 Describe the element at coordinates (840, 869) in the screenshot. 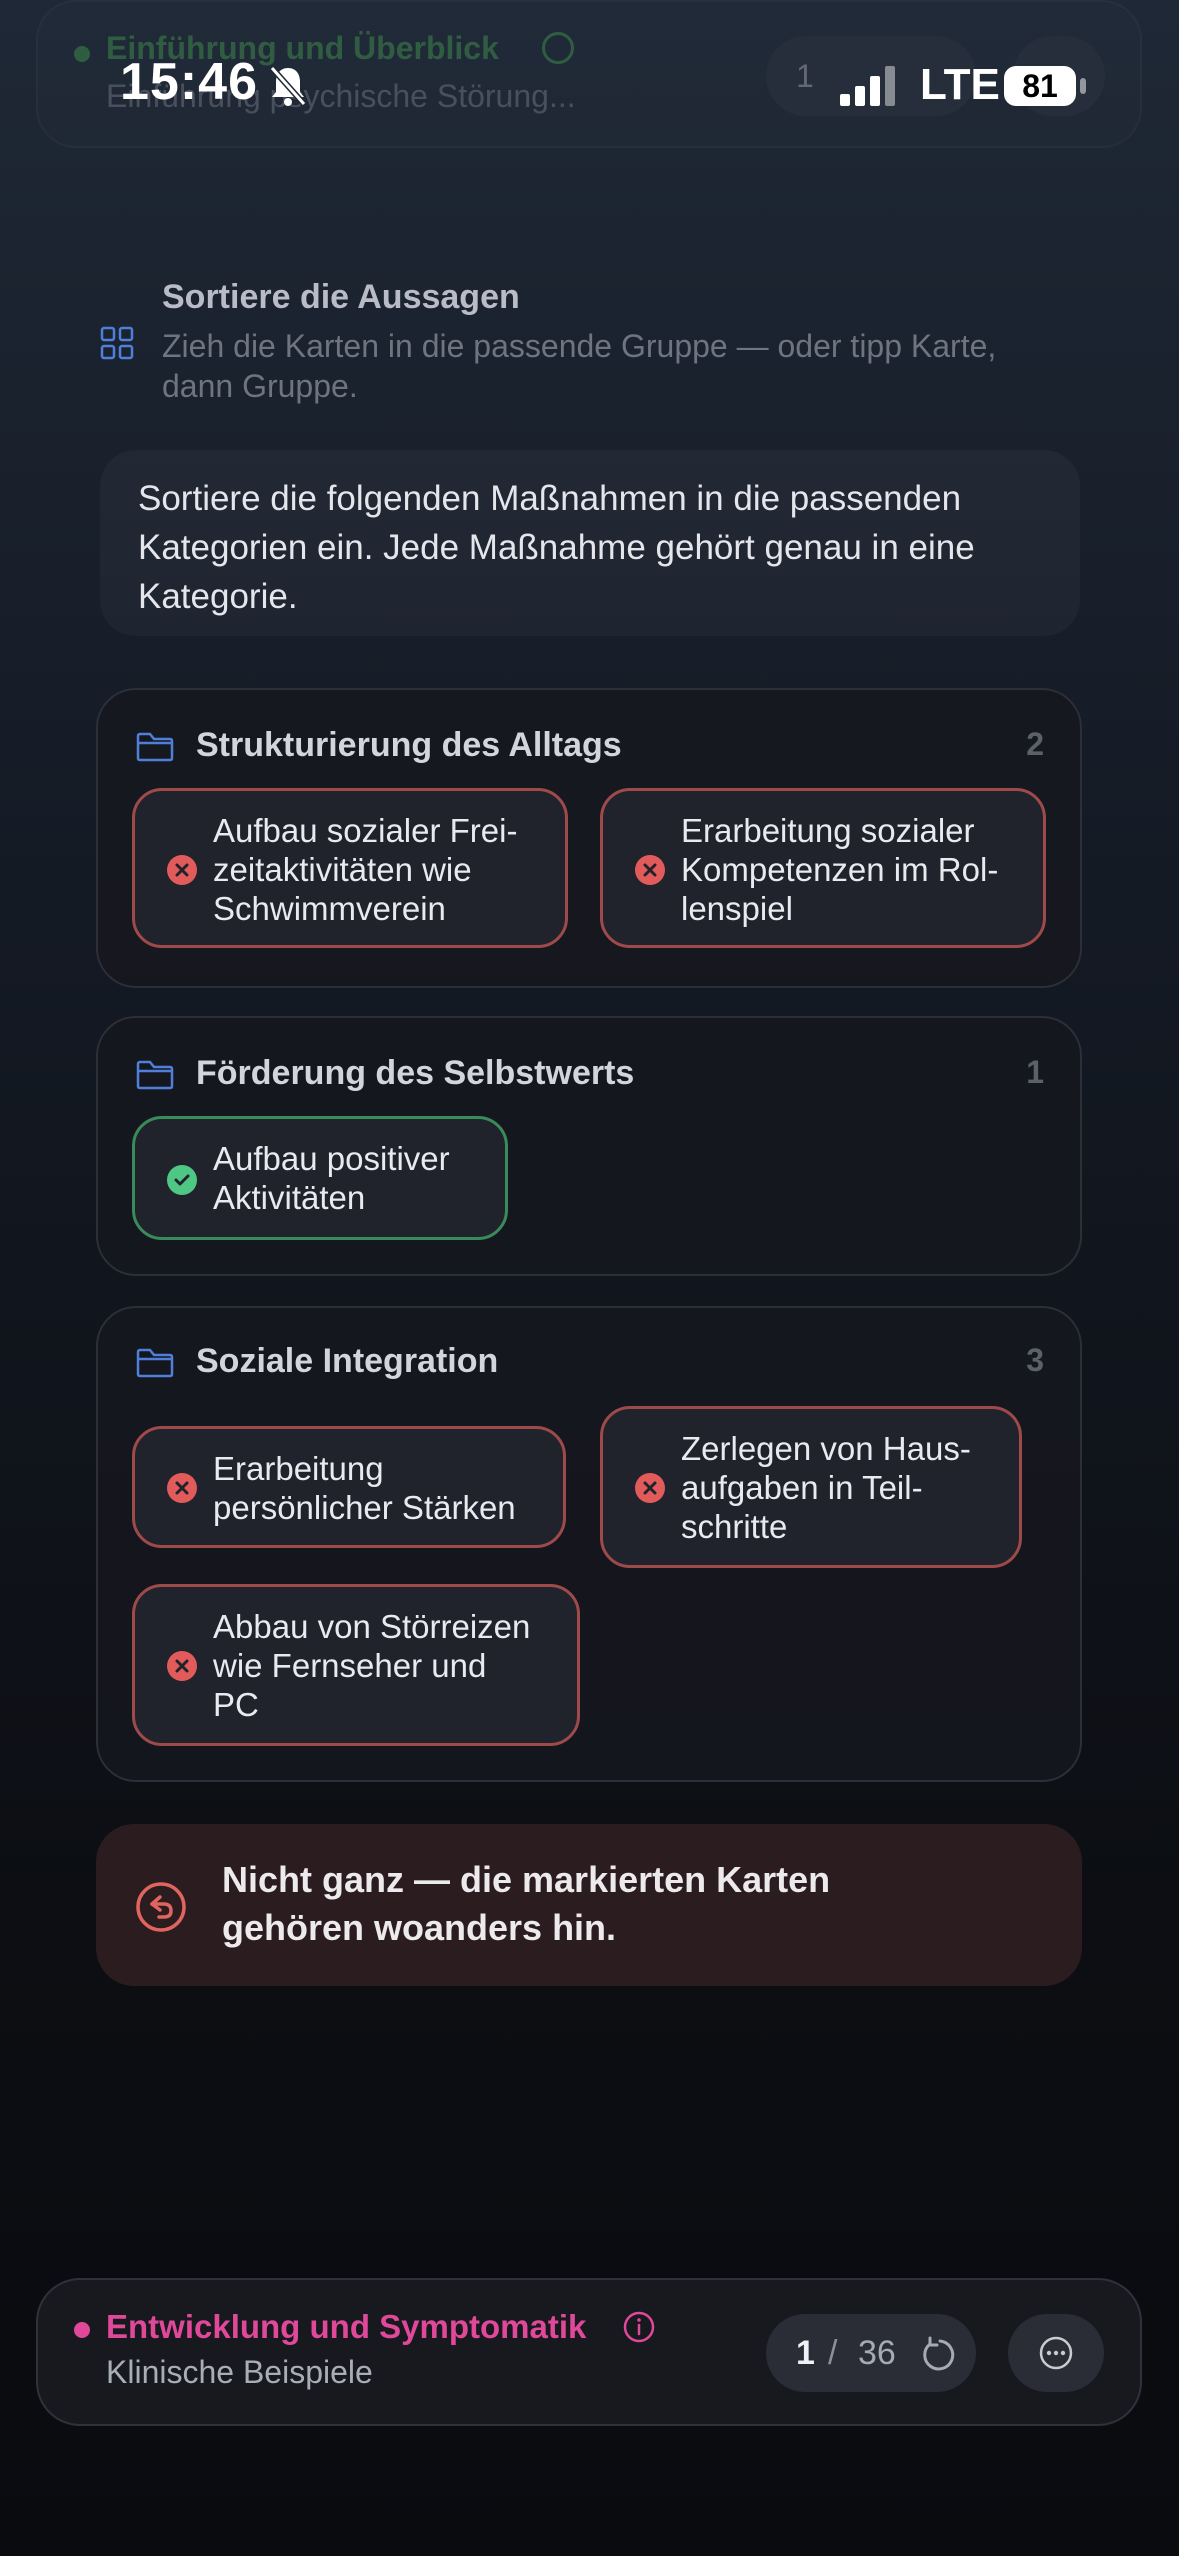

I see `card-text: Kompetenzen im Rol-` at that location.